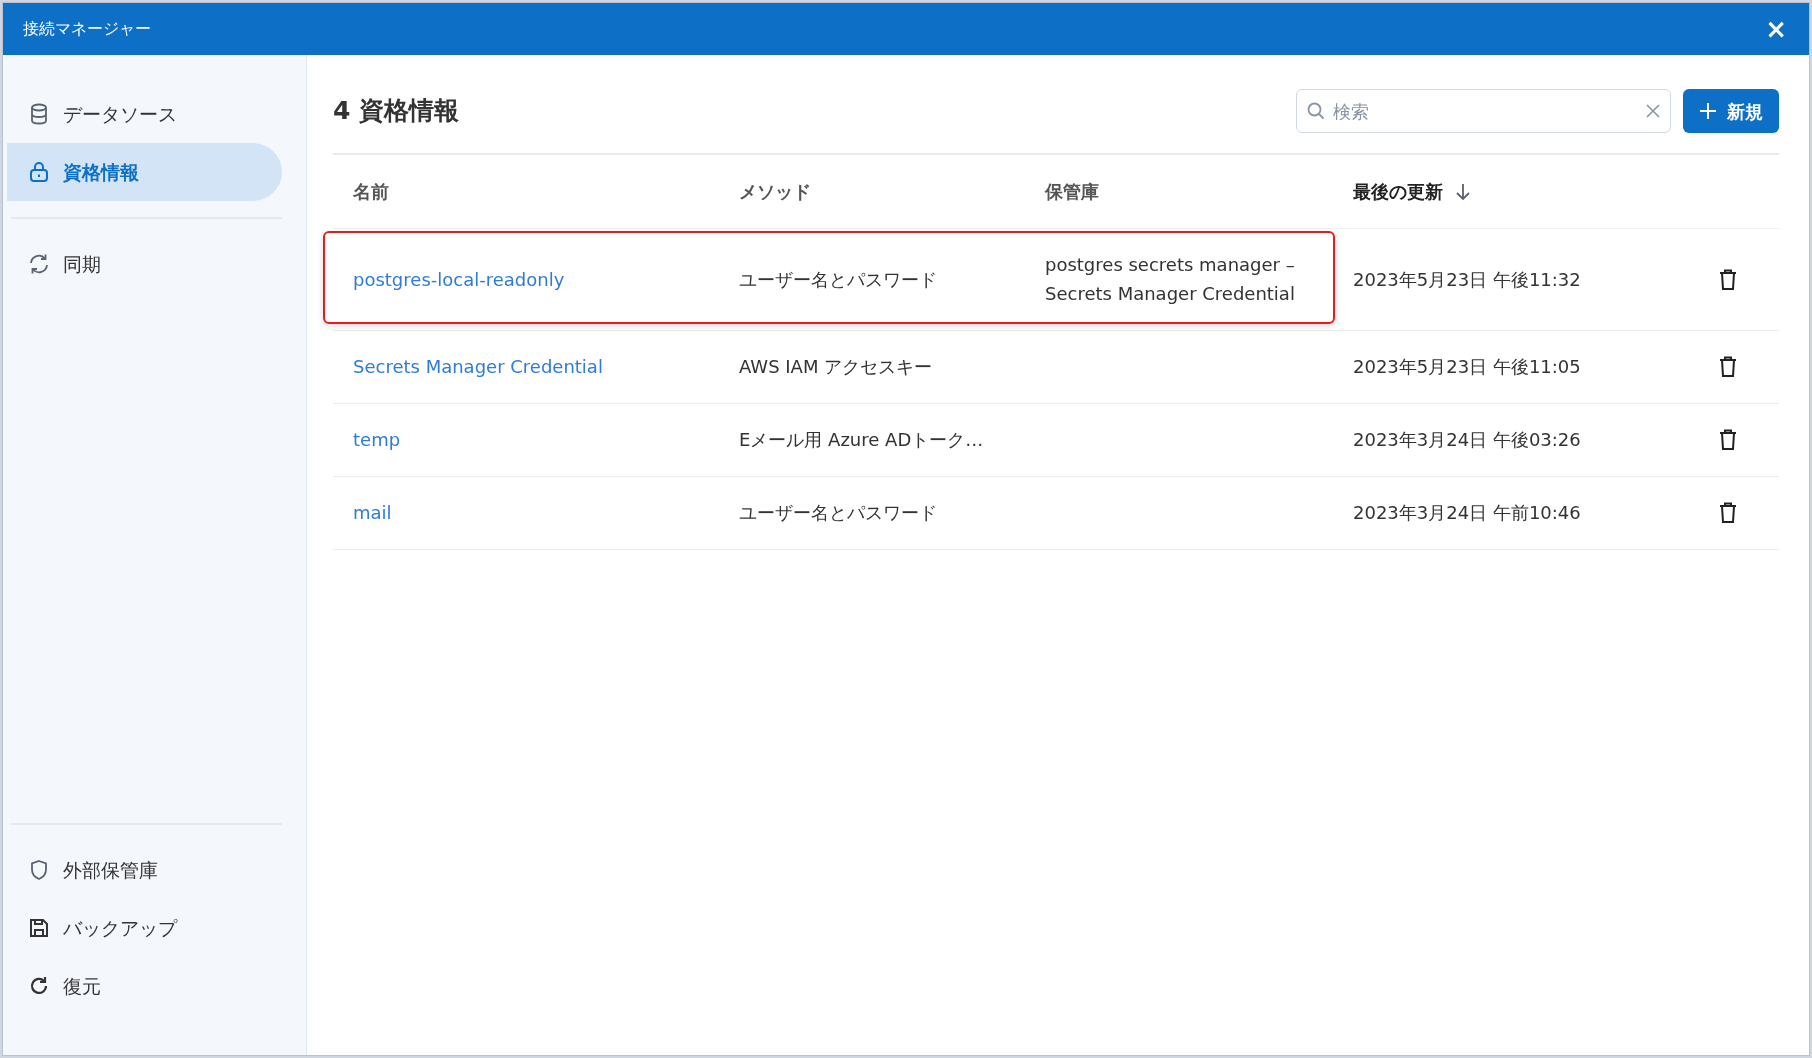 The image size is (1812, 1058). I want to click on plus-icon, so click(1708, 111).